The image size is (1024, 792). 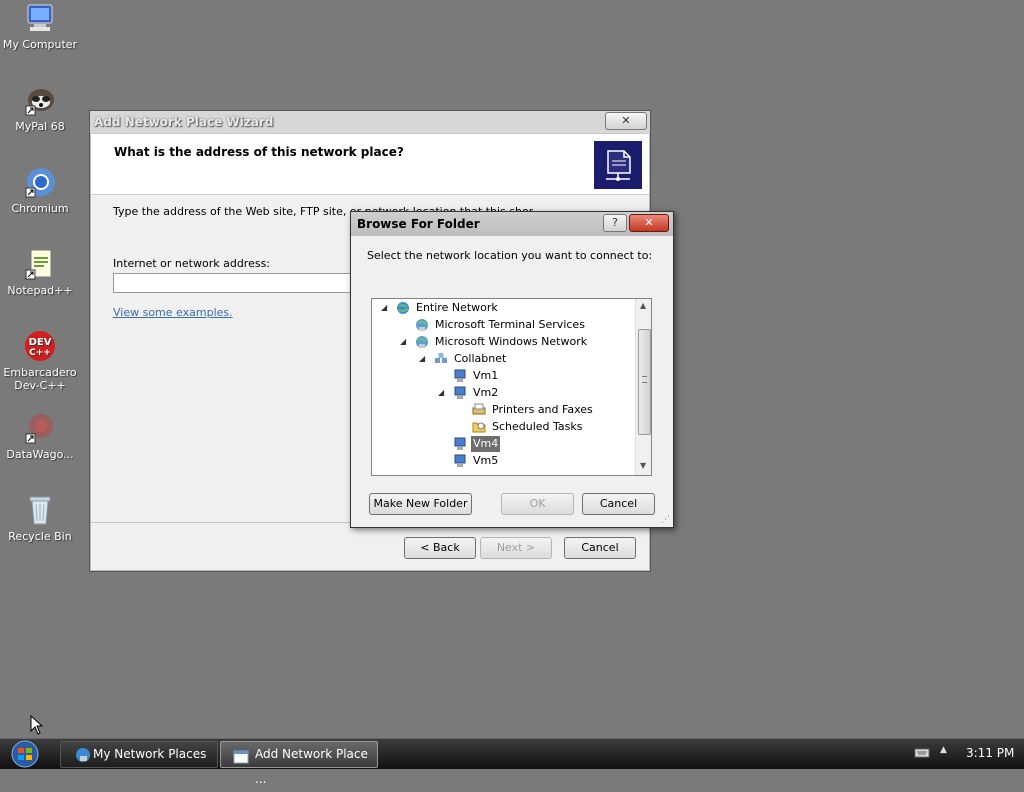 What do you see at coordinates (40, 510) in the screenshot?
I see `recycle-bin-icon` at bounding box center [40, 510].